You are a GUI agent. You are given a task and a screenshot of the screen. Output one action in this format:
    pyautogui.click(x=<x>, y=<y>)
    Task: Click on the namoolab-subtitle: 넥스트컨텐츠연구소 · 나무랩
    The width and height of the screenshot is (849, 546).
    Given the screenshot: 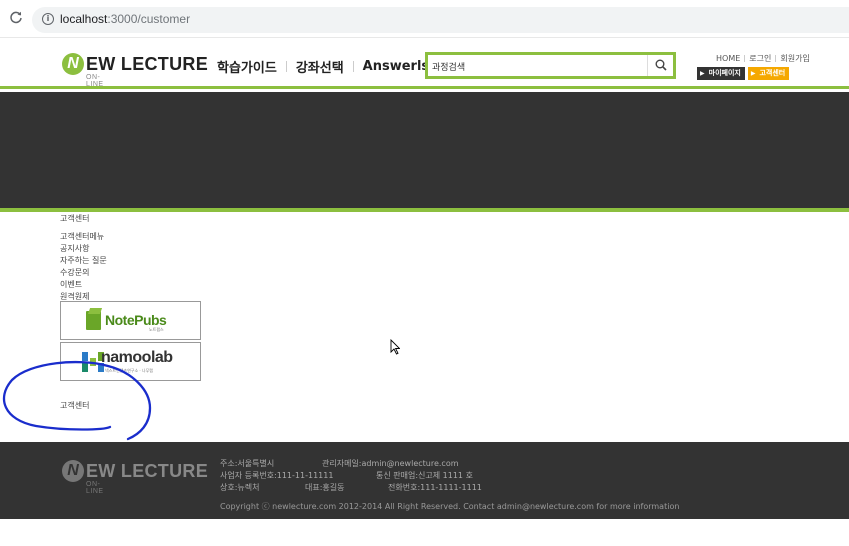 What is the action you would take?
    pyautogui.click(x=129, y=370)
    